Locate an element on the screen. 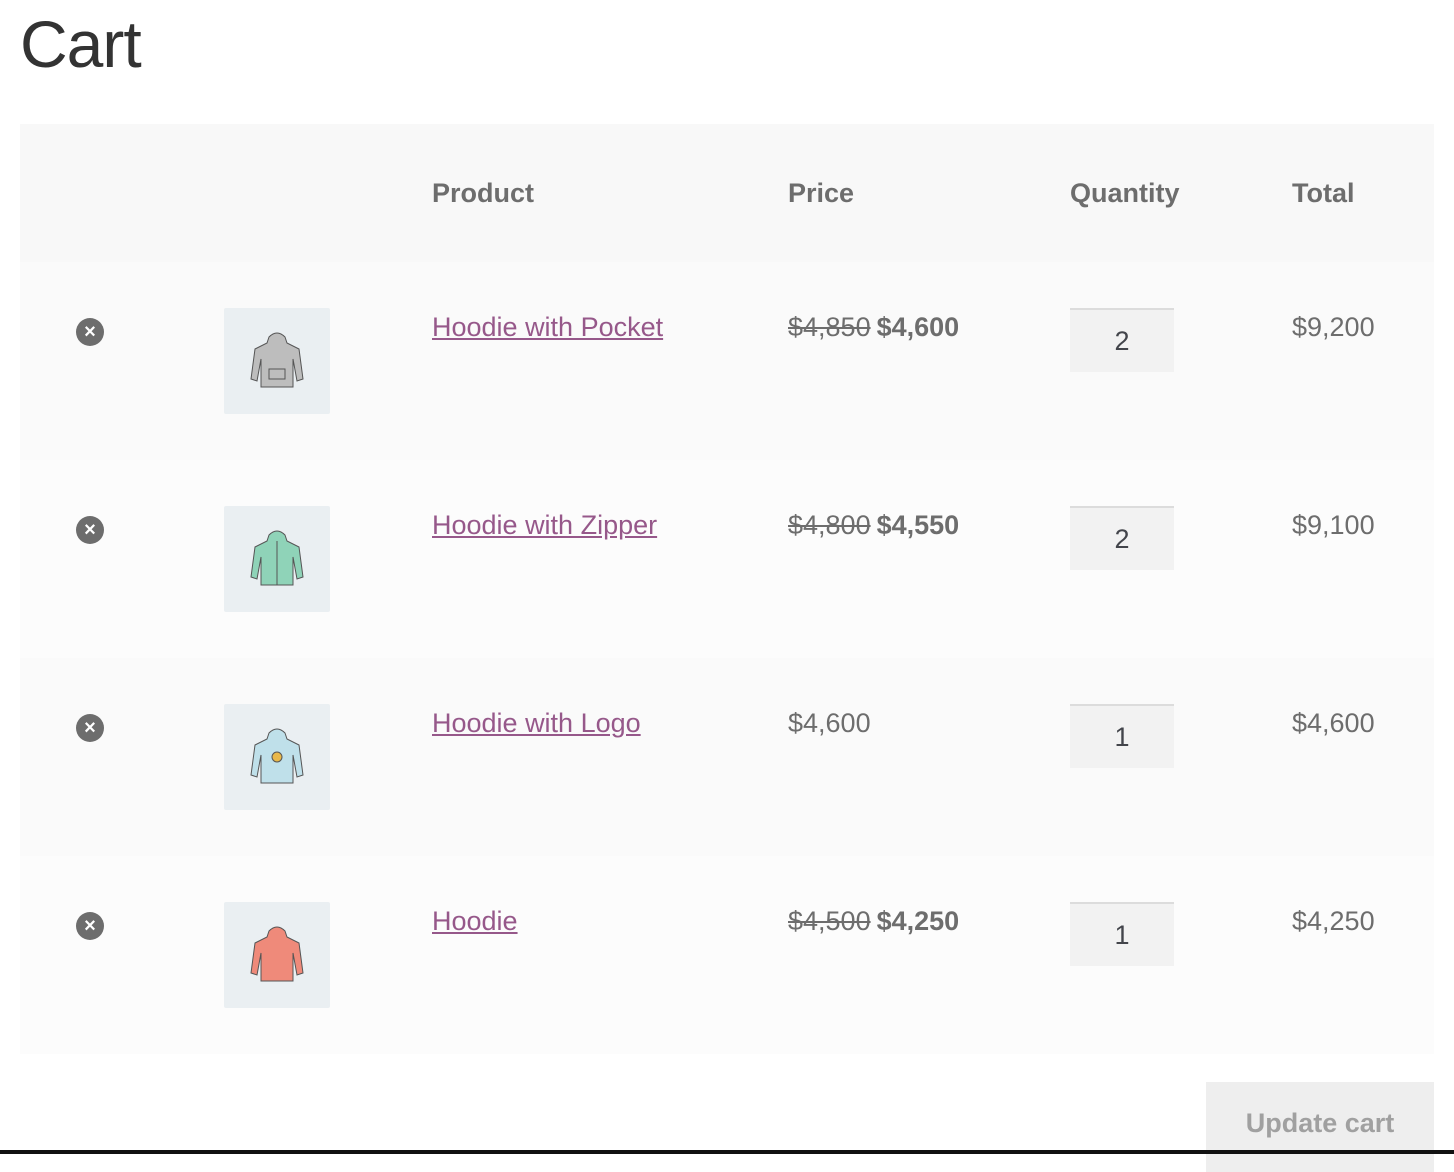  product-link: Hoodie with Zipper is located at coordinates (544, 525).